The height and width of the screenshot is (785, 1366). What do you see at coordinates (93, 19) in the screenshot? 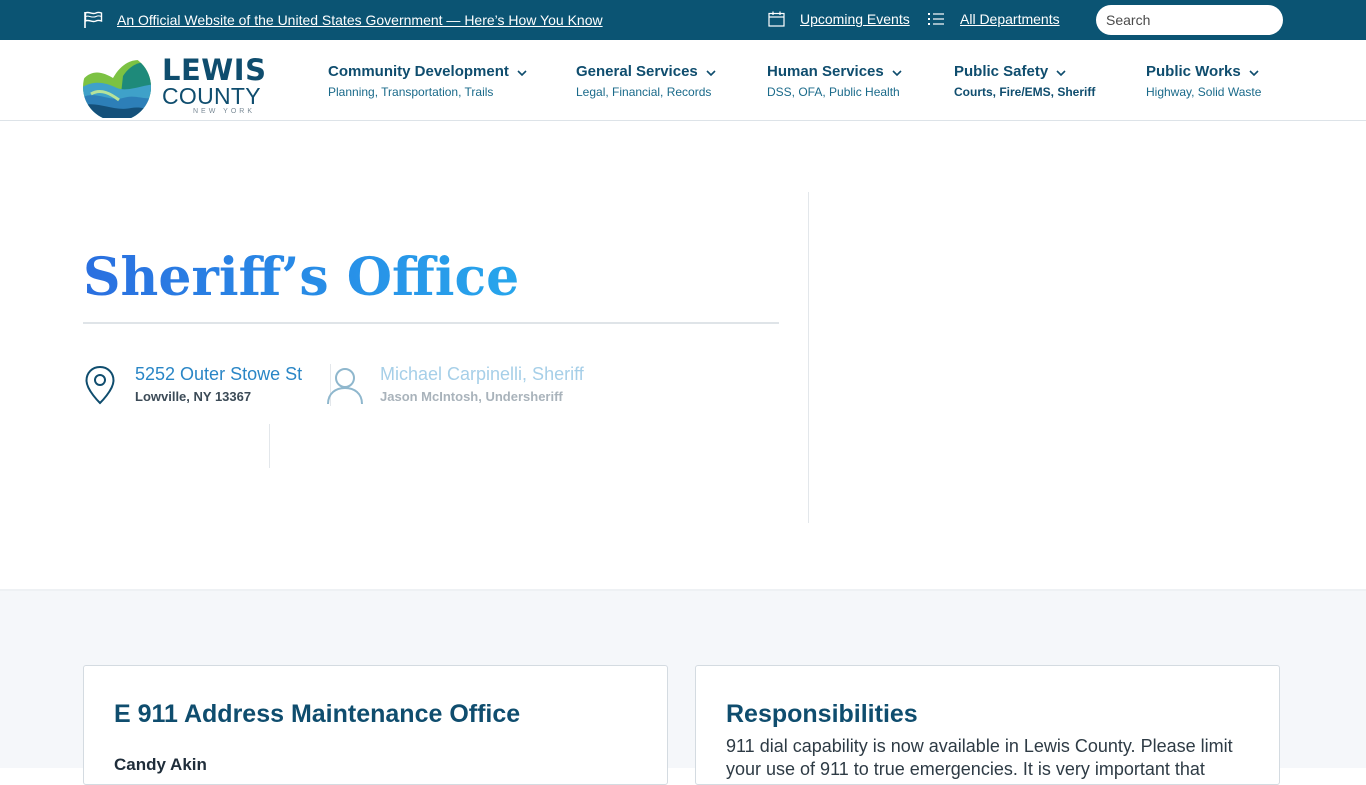
I see `flag-icon` at bounding box center [93, 19].